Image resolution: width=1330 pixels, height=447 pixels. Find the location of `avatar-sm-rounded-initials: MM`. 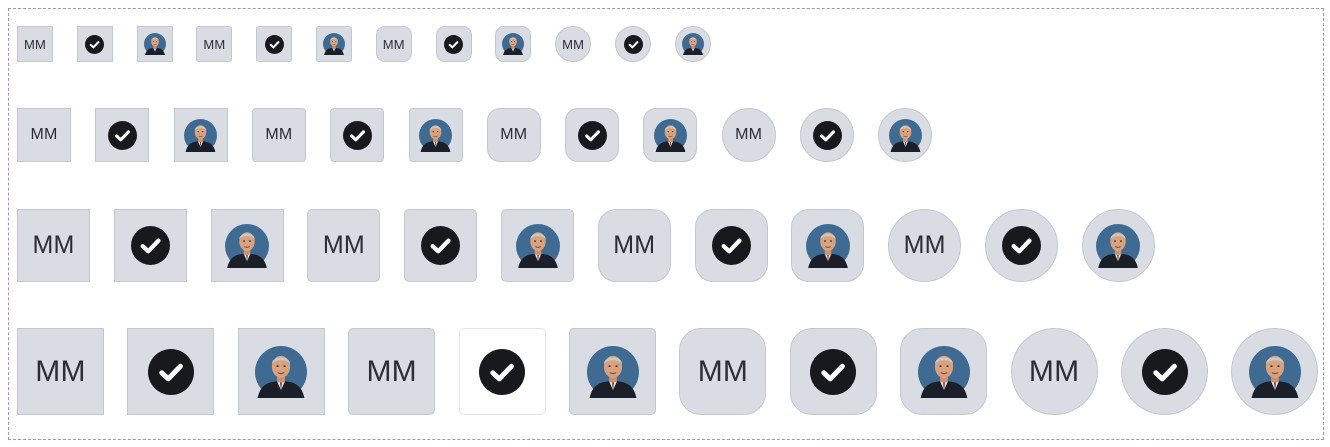

avatar-sm-rounded-initials: MM is located at coordinates (513, 135).